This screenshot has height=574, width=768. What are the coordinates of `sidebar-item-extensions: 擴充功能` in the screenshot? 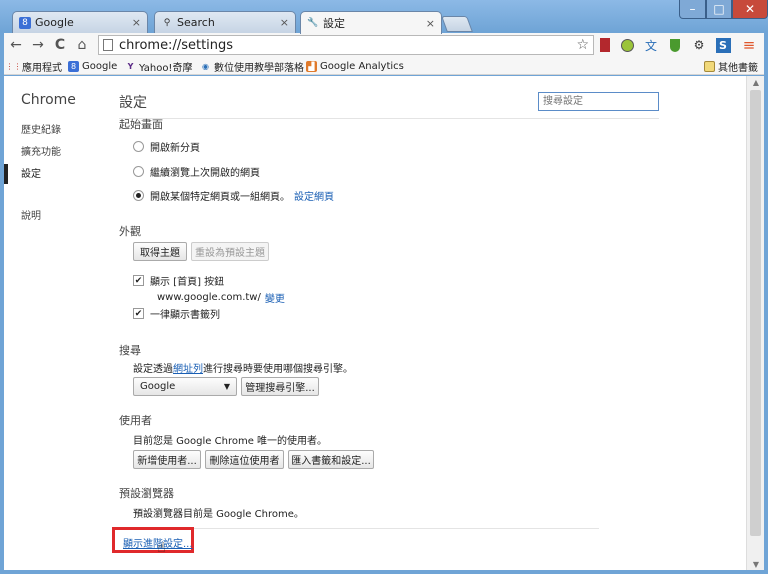 It's located at (41, 157).